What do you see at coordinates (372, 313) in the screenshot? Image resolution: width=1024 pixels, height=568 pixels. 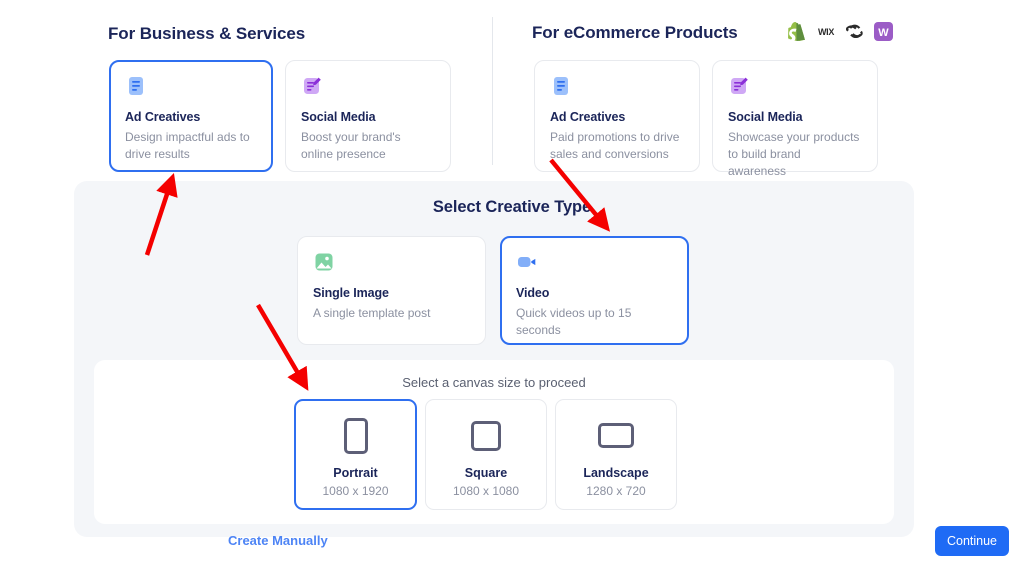 I see `card-description: A single template post` at bounding box center [372, 313].